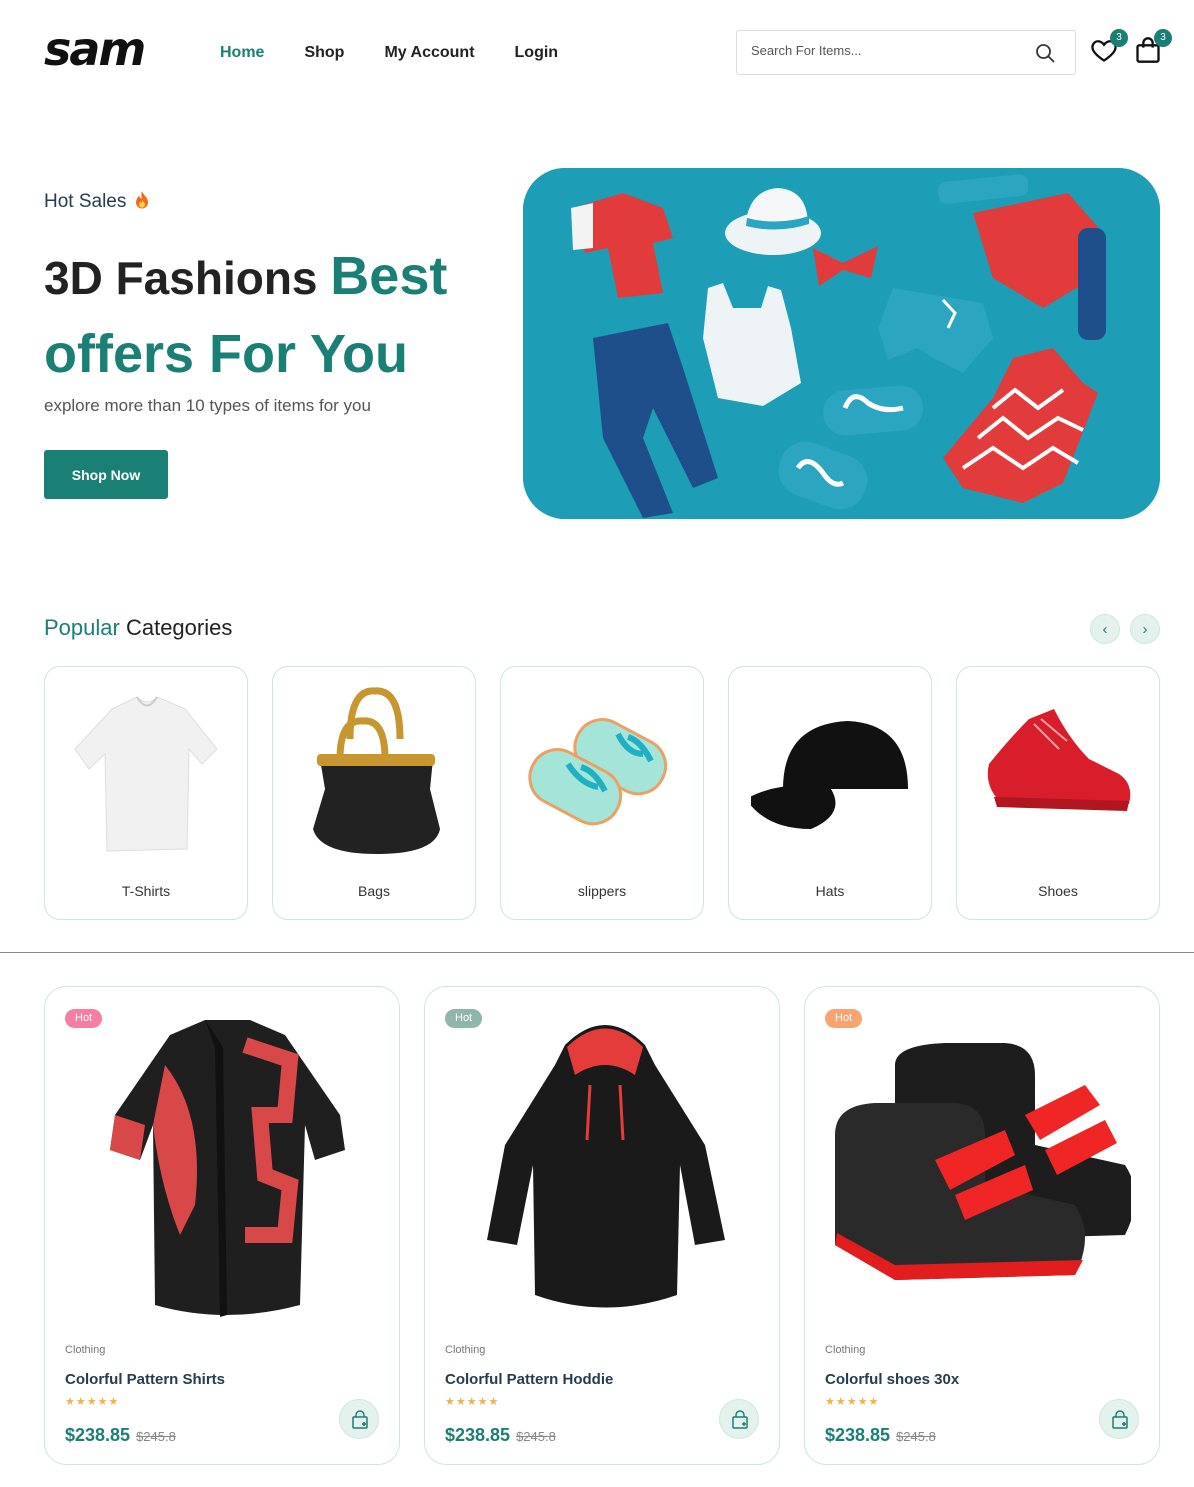 Image resolution: width=1194 pixels, height=1487 pixels. I want to click on search-box, so click(906, 52).